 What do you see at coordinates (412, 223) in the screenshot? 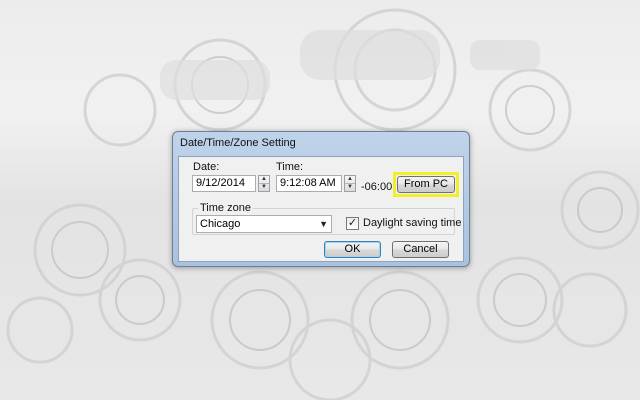
I see `daylight-saving-label: Daylight saving time` at bounding box center [412, 223].